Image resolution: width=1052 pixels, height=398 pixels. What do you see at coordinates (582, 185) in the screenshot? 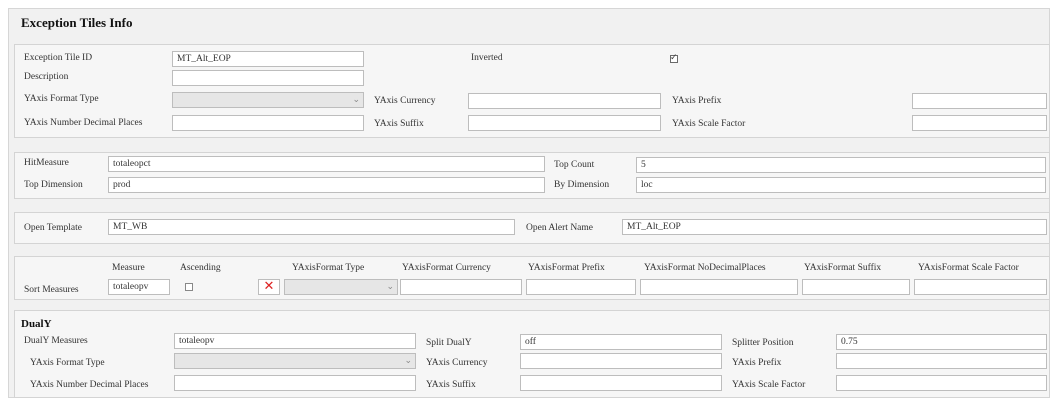
I see `by-dimension-label: By Dimension` at bounding box center [582, 185].